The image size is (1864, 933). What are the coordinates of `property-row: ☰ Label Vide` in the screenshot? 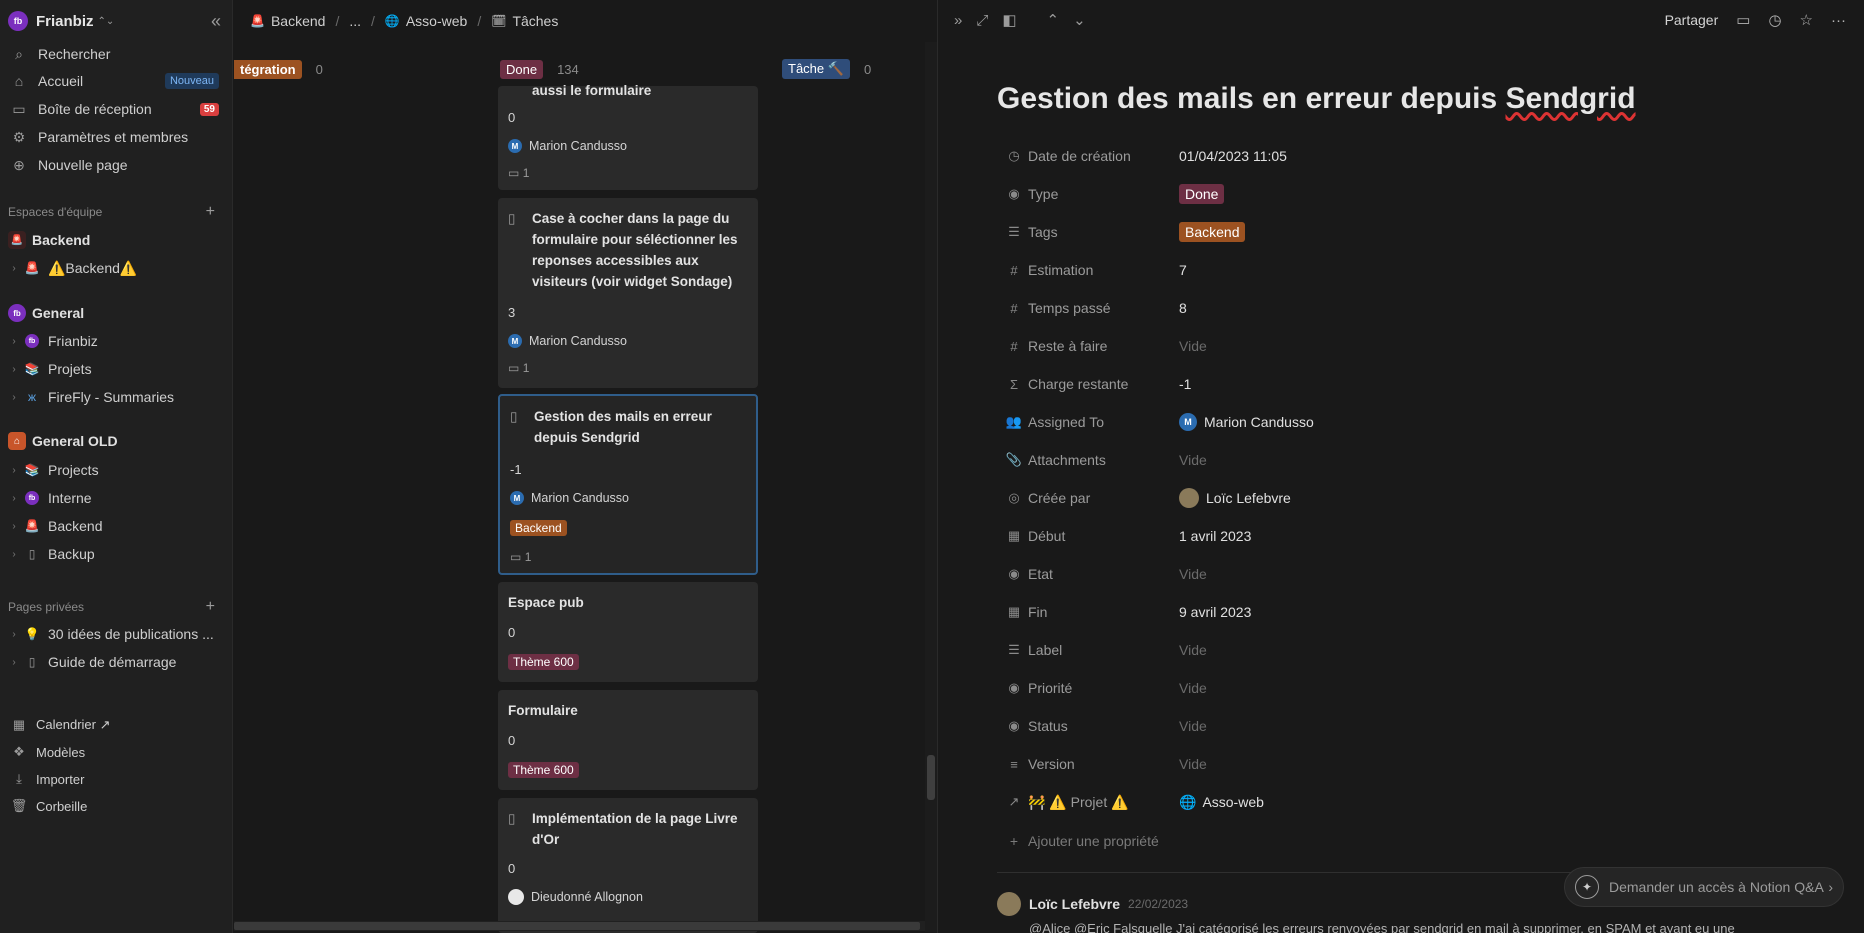 It's located at (1404, 650).